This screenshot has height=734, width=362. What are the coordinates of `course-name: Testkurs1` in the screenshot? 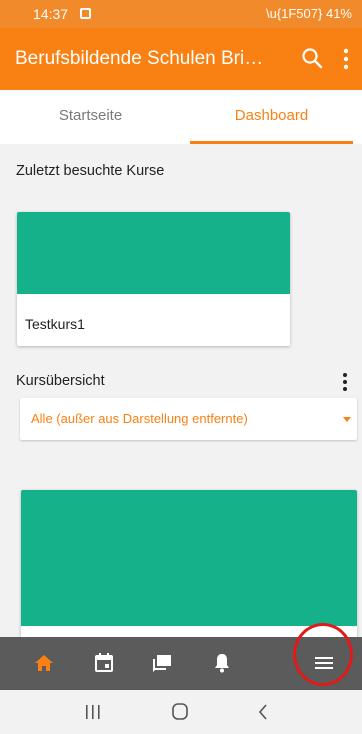 It's located at (55, 324).